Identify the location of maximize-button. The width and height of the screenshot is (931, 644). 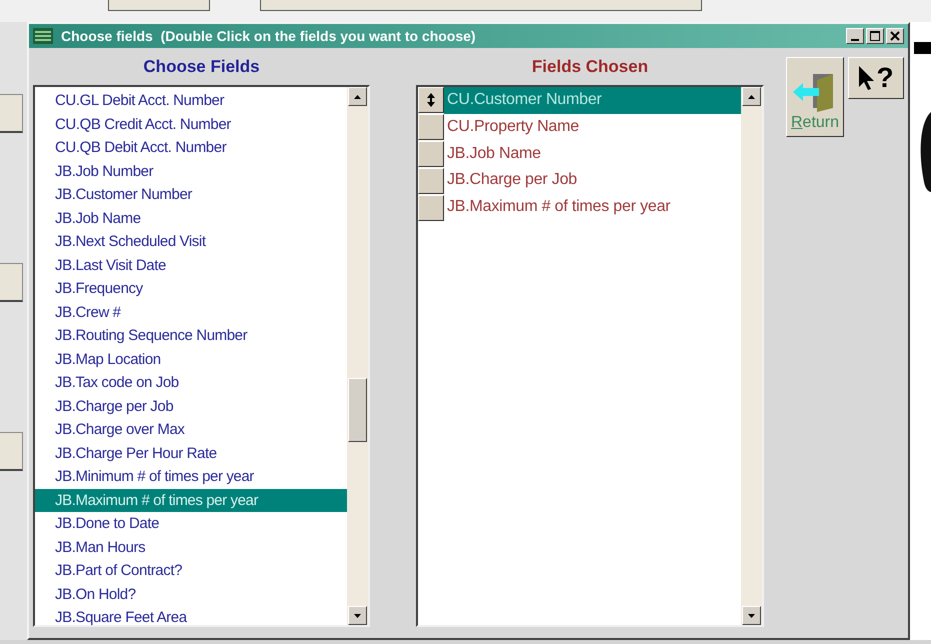
(875, 36).